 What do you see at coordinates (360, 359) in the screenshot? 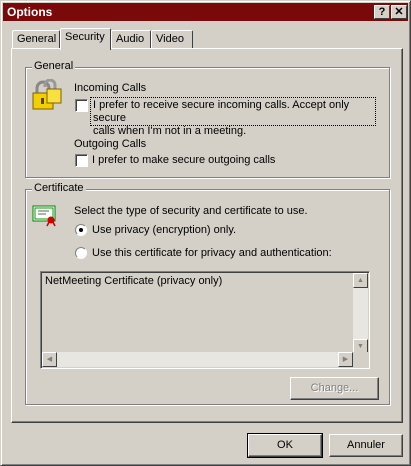
I see `scroll-corner` at bounding box center [360, 359].